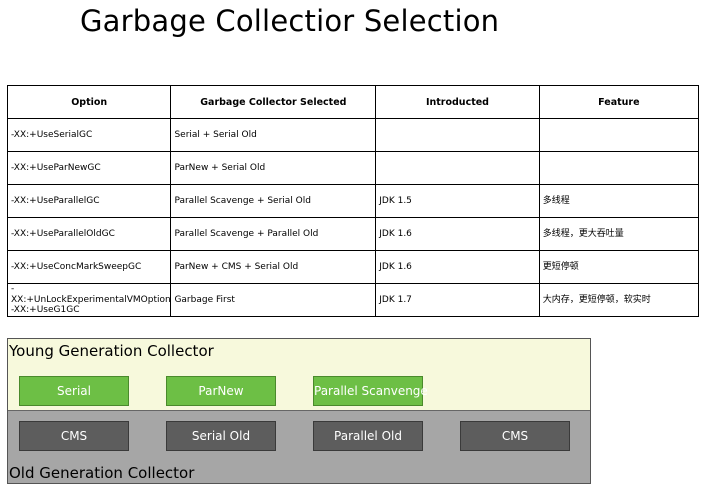  Describe the element at coordinates (273, 234) in the screenshot. I see `collector-cell: Parallel Scavenge + Parallel Old` at that location.